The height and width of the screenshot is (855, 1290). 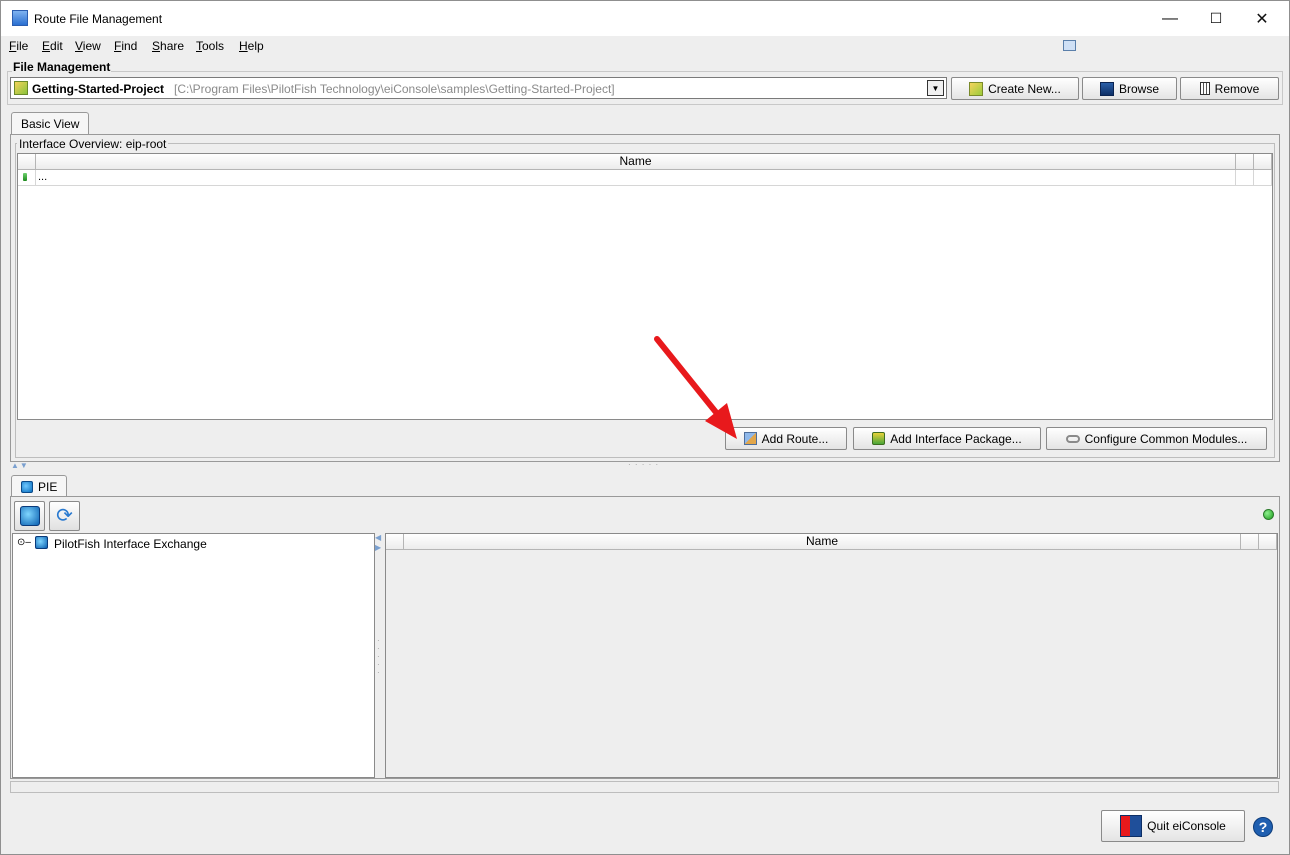 What do you see at coordinates (39, 486) in the screenshot?
I see `tab-pie: PIE` at bounding box center [39, 486].